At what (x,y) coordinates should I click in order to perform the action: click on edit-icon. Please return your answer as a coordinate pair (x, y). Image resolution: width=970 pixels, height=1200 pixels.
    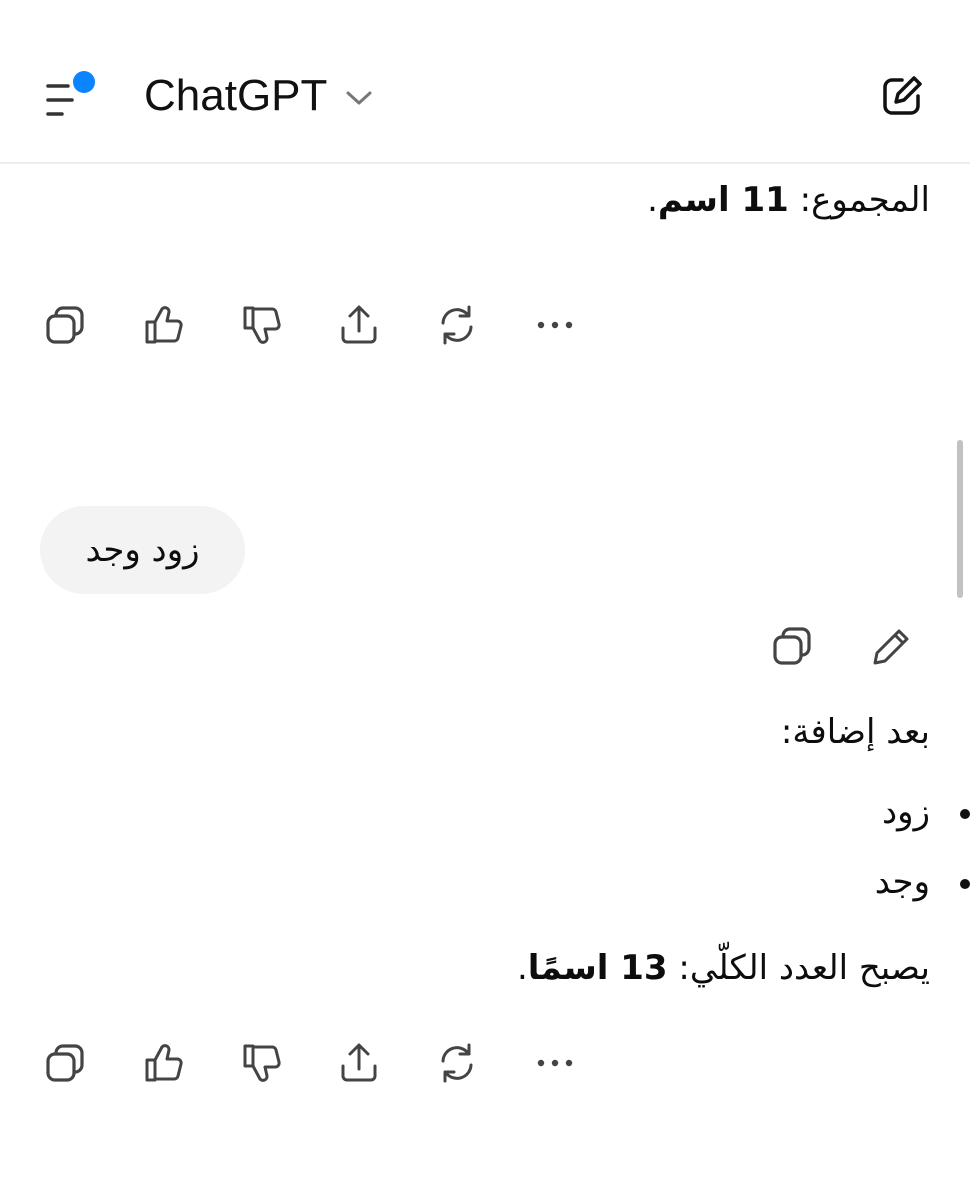
    Looking at the image, I should click on (891, 647).